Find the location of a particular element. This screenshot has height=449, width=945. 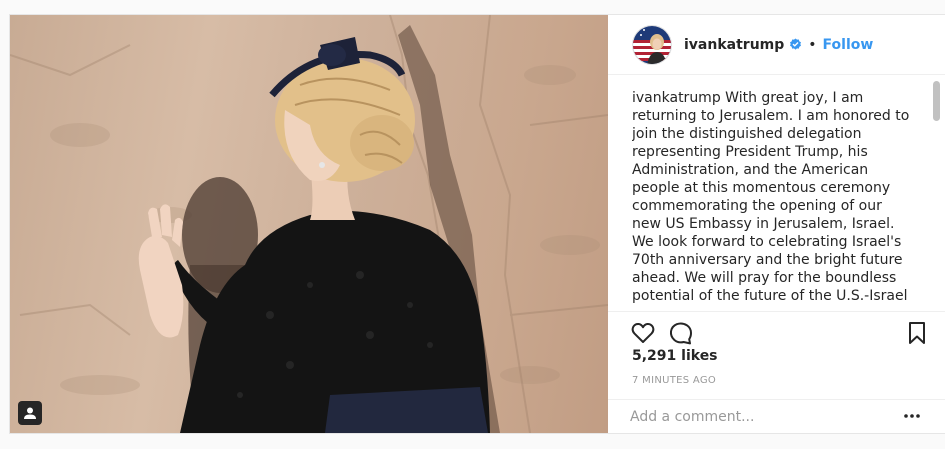

follow-button: Follow is located at coordinates (848, 45).